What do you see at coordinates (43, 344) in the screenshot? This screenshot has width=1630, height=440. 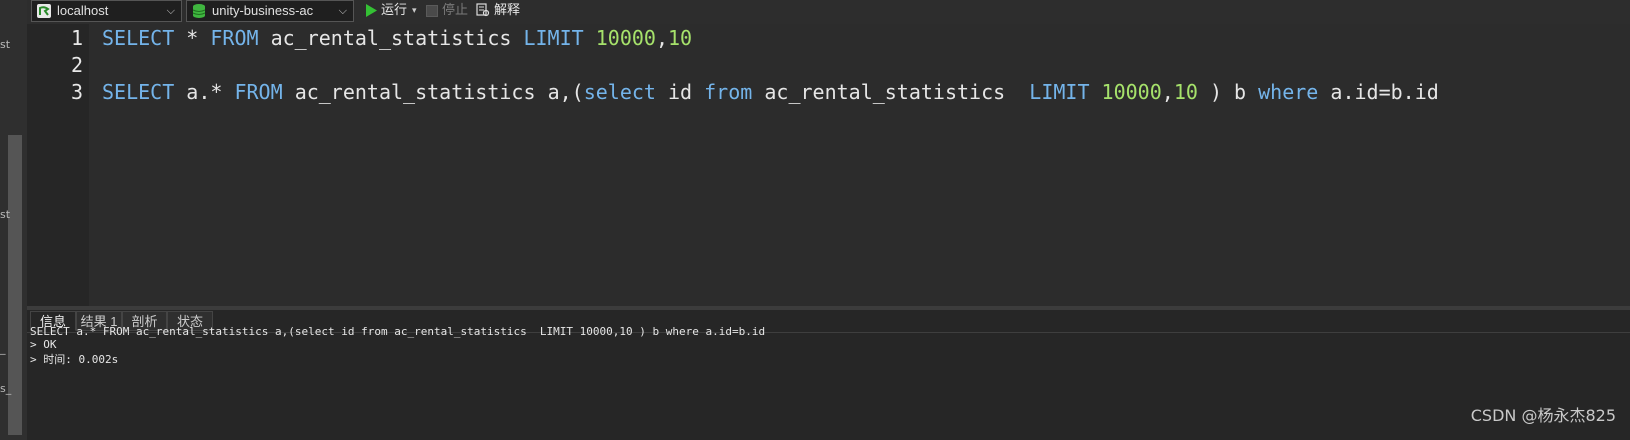 I see `message-line: > OK` at bounding box center [43, 344].